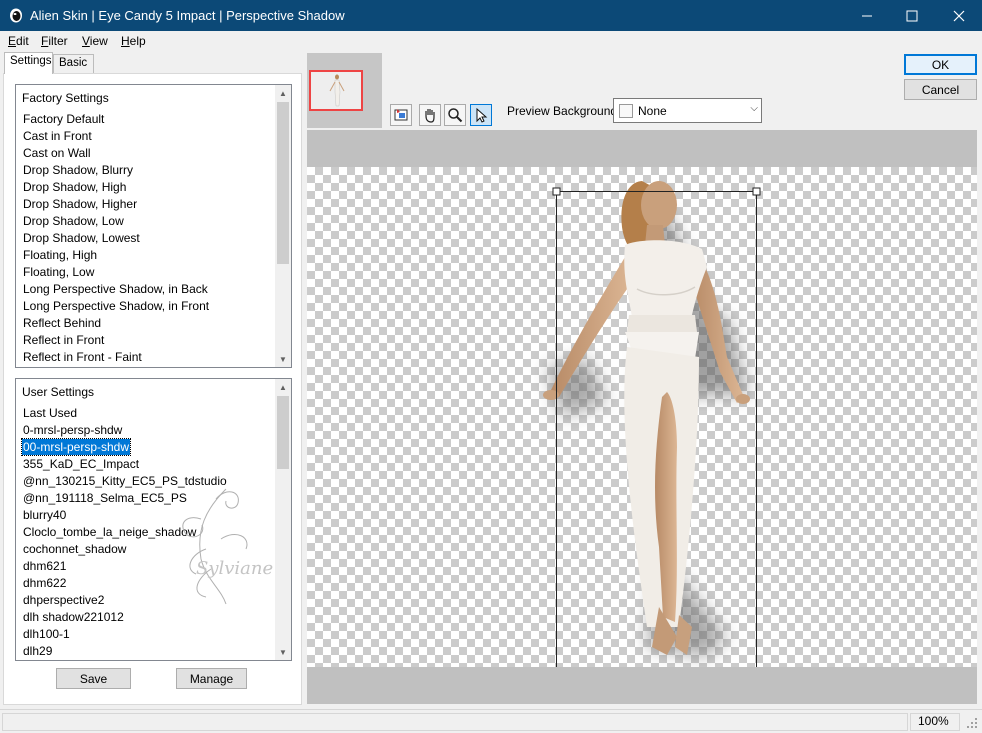  Describe the element at coordinates (491, 41) in the screenshot. I see `menu-bar: Edit Filter View Help` at that location.